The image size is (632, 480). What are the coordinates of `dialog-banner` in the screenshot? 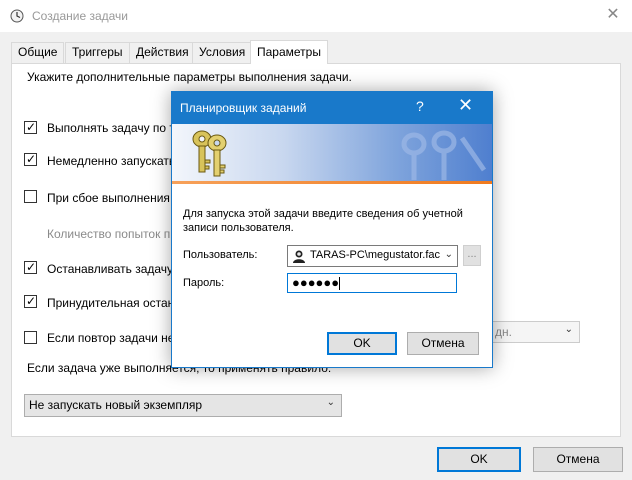 It's located at (332, 153).